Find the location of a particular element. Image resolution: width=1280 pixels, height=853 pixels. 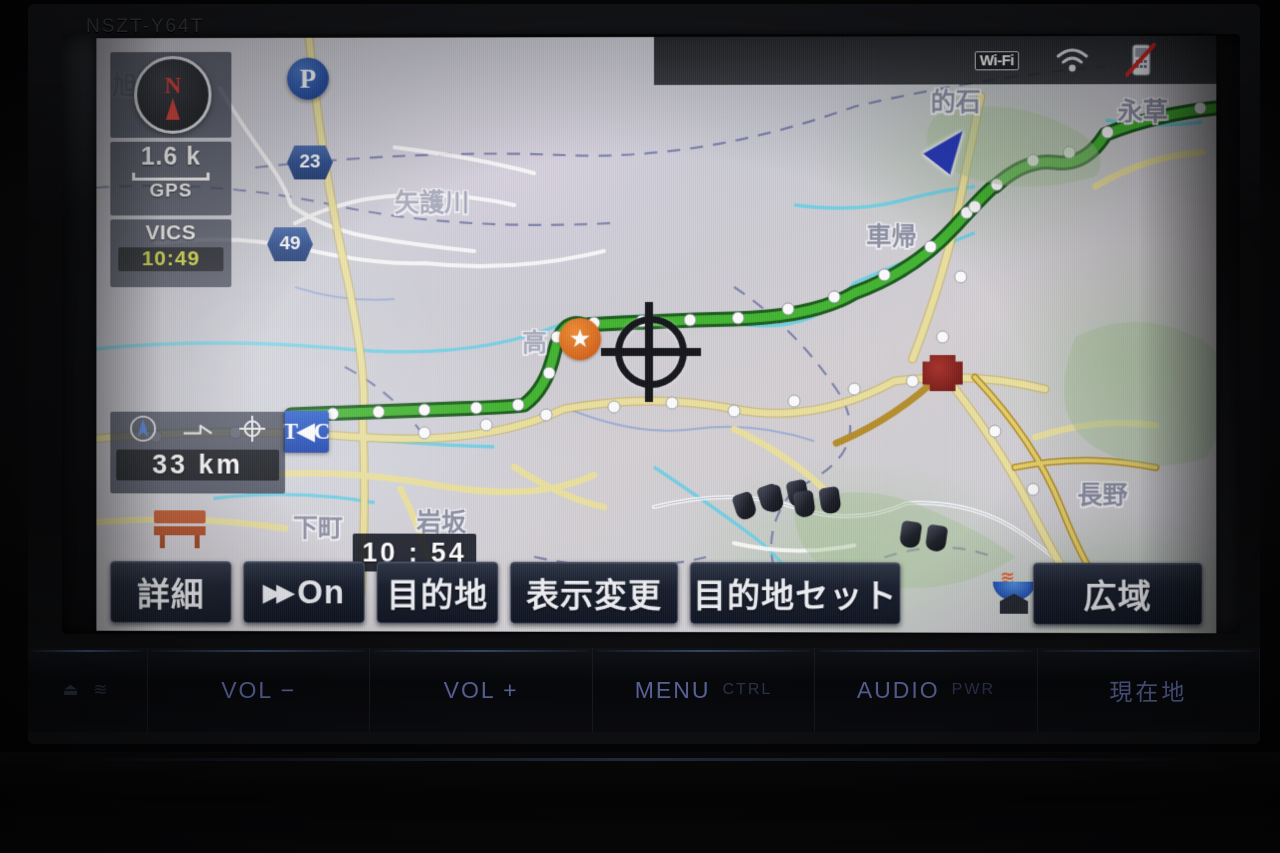

compass-widget: N is located at coordinates (171, 94).